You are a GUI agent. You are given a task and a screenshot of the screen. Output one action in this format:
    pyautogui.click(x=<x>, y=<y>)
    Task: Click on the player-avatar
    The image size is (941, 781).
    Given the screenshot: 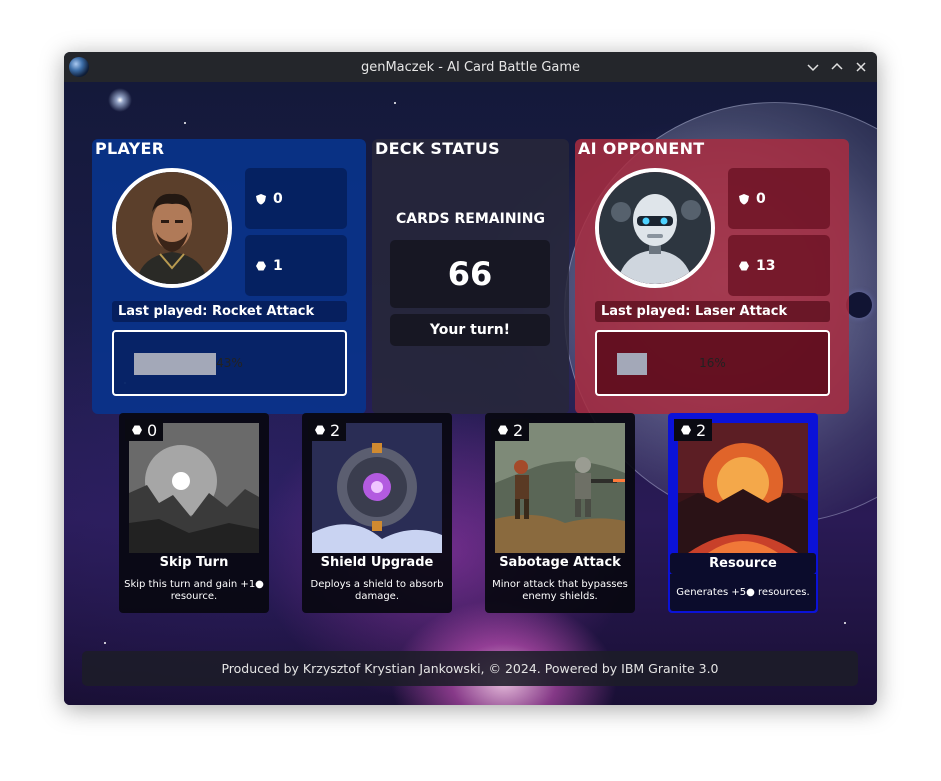 What is the action you would take?
    pyautogui.click(x=172, y=228)
    